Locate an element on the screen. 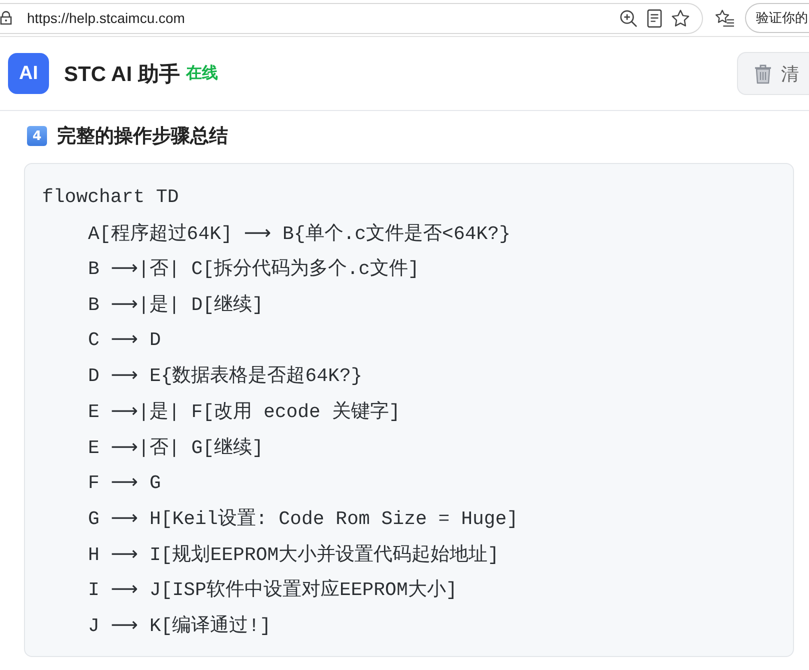 The width and height of the screenshot is (809, 670). code-line: J ⟶ K[编译通过!] is located at coordinates (180, 626).